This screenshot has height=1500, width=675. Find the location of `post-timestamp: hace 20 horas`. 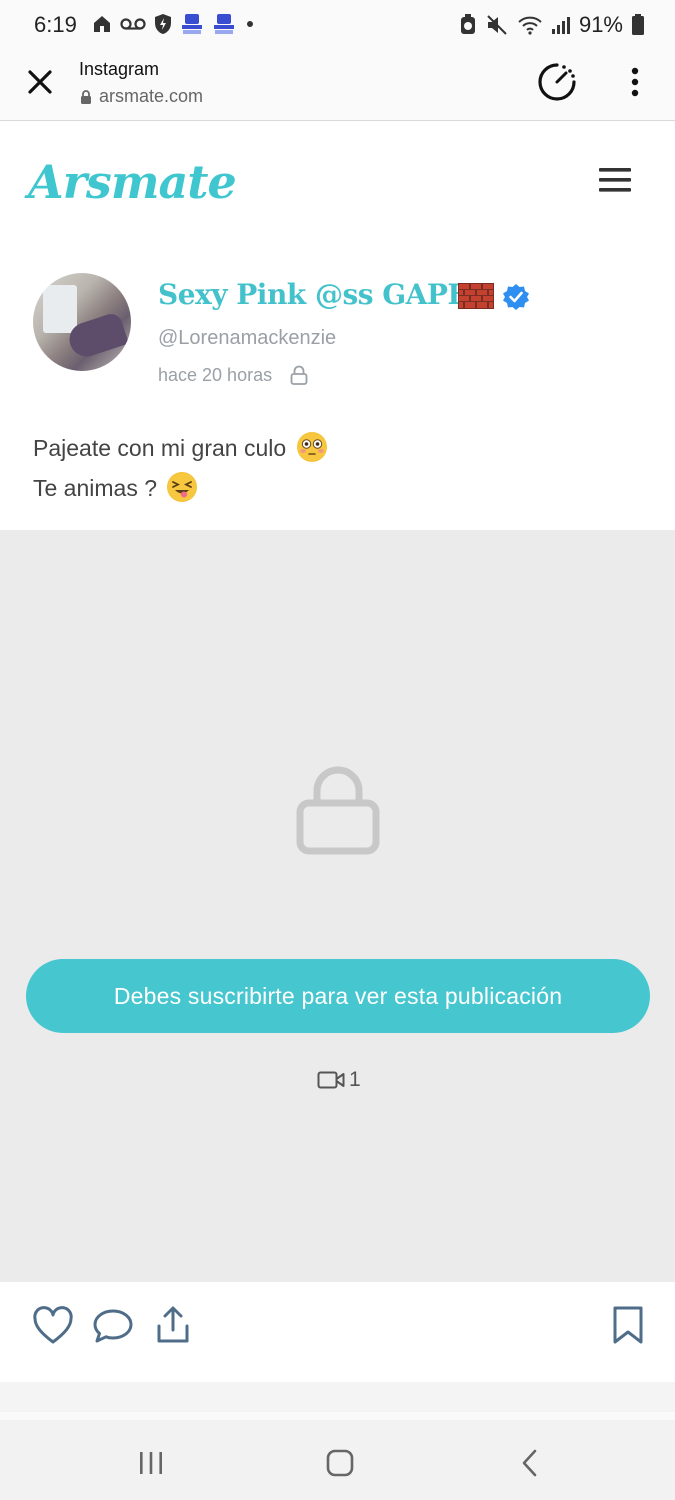

post-timestamp: hace 20 horas is located at coordinates (215, 375).